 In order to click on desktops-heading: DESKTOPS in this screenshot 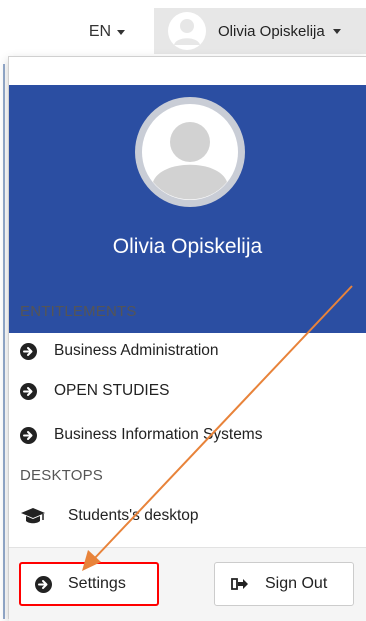, I will do `click(62, 475)`.